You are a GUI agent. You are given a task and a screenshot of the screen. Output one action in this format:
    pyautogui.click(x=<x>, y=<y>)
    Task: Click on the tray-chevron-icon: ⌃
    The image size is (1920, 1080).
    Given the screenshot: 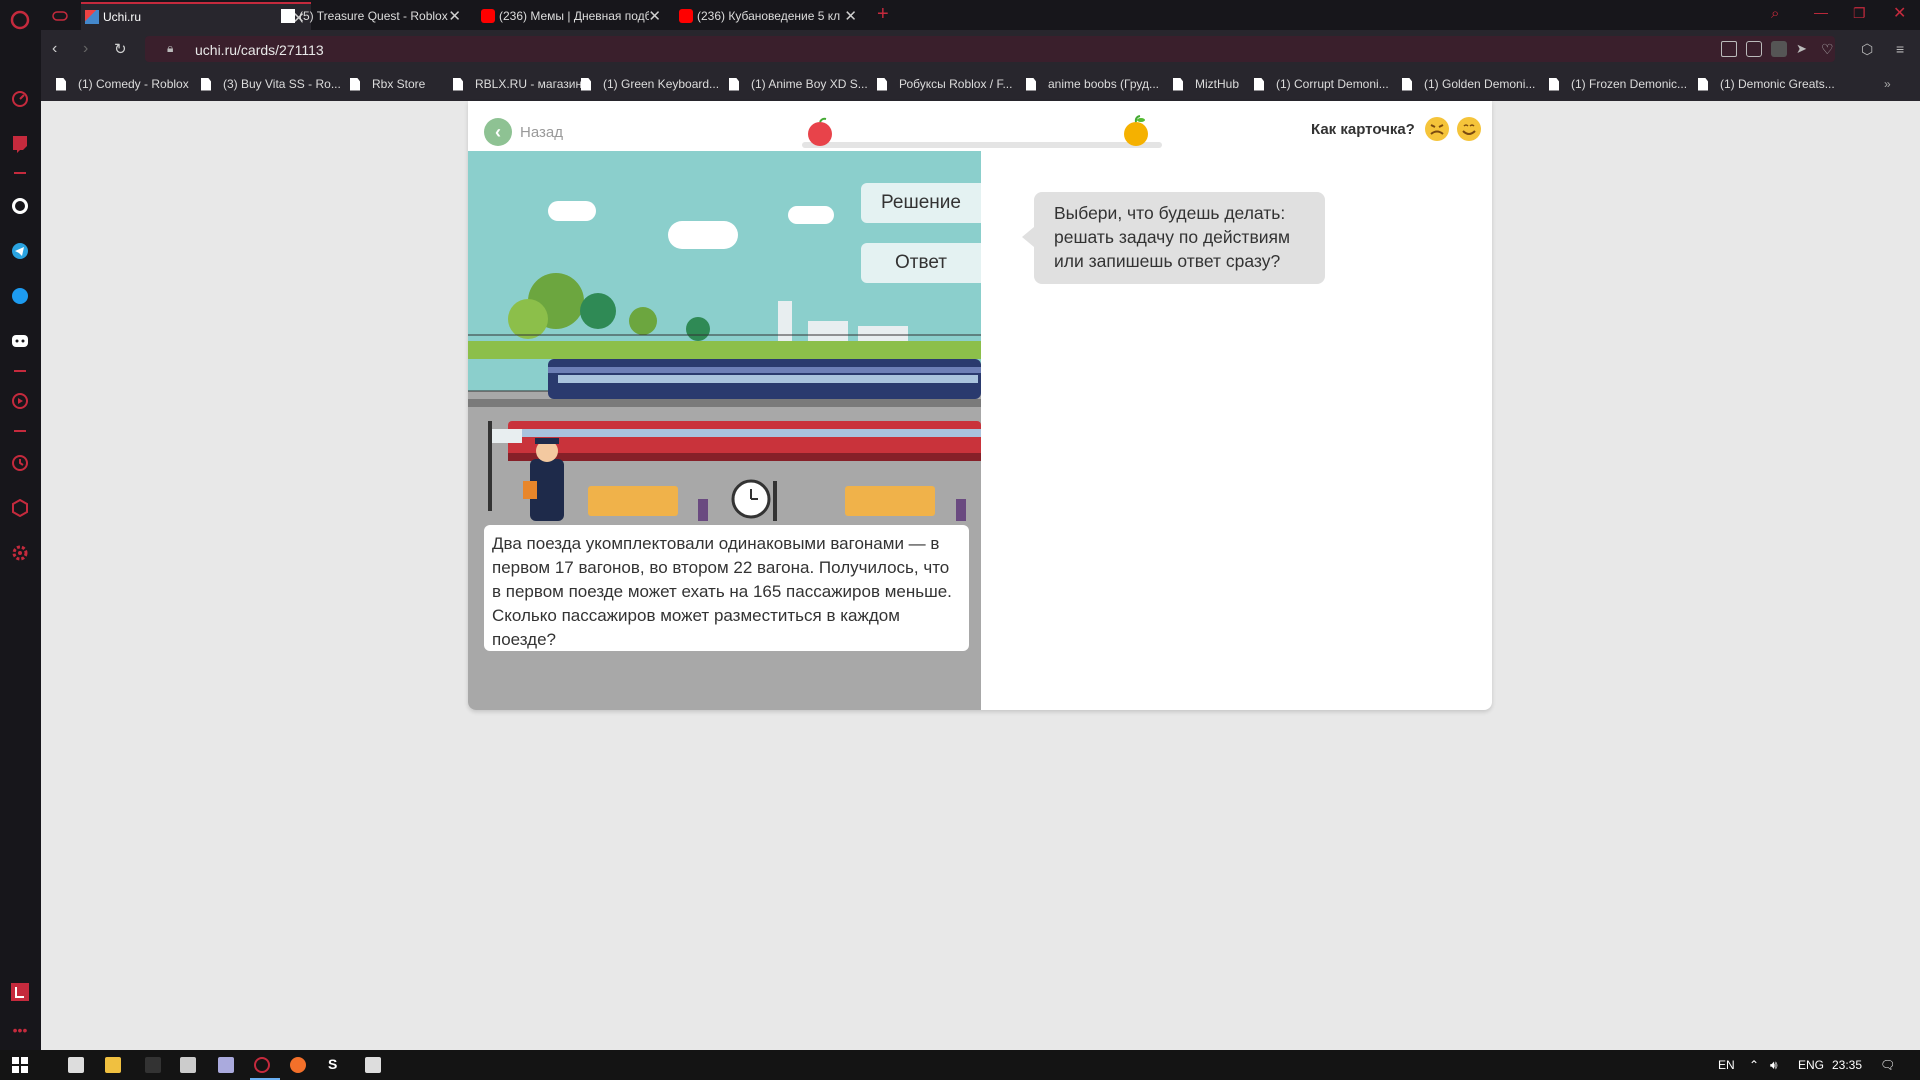 What is the action you would take?
    pyautogui.click(x=1754, y=1065)
    